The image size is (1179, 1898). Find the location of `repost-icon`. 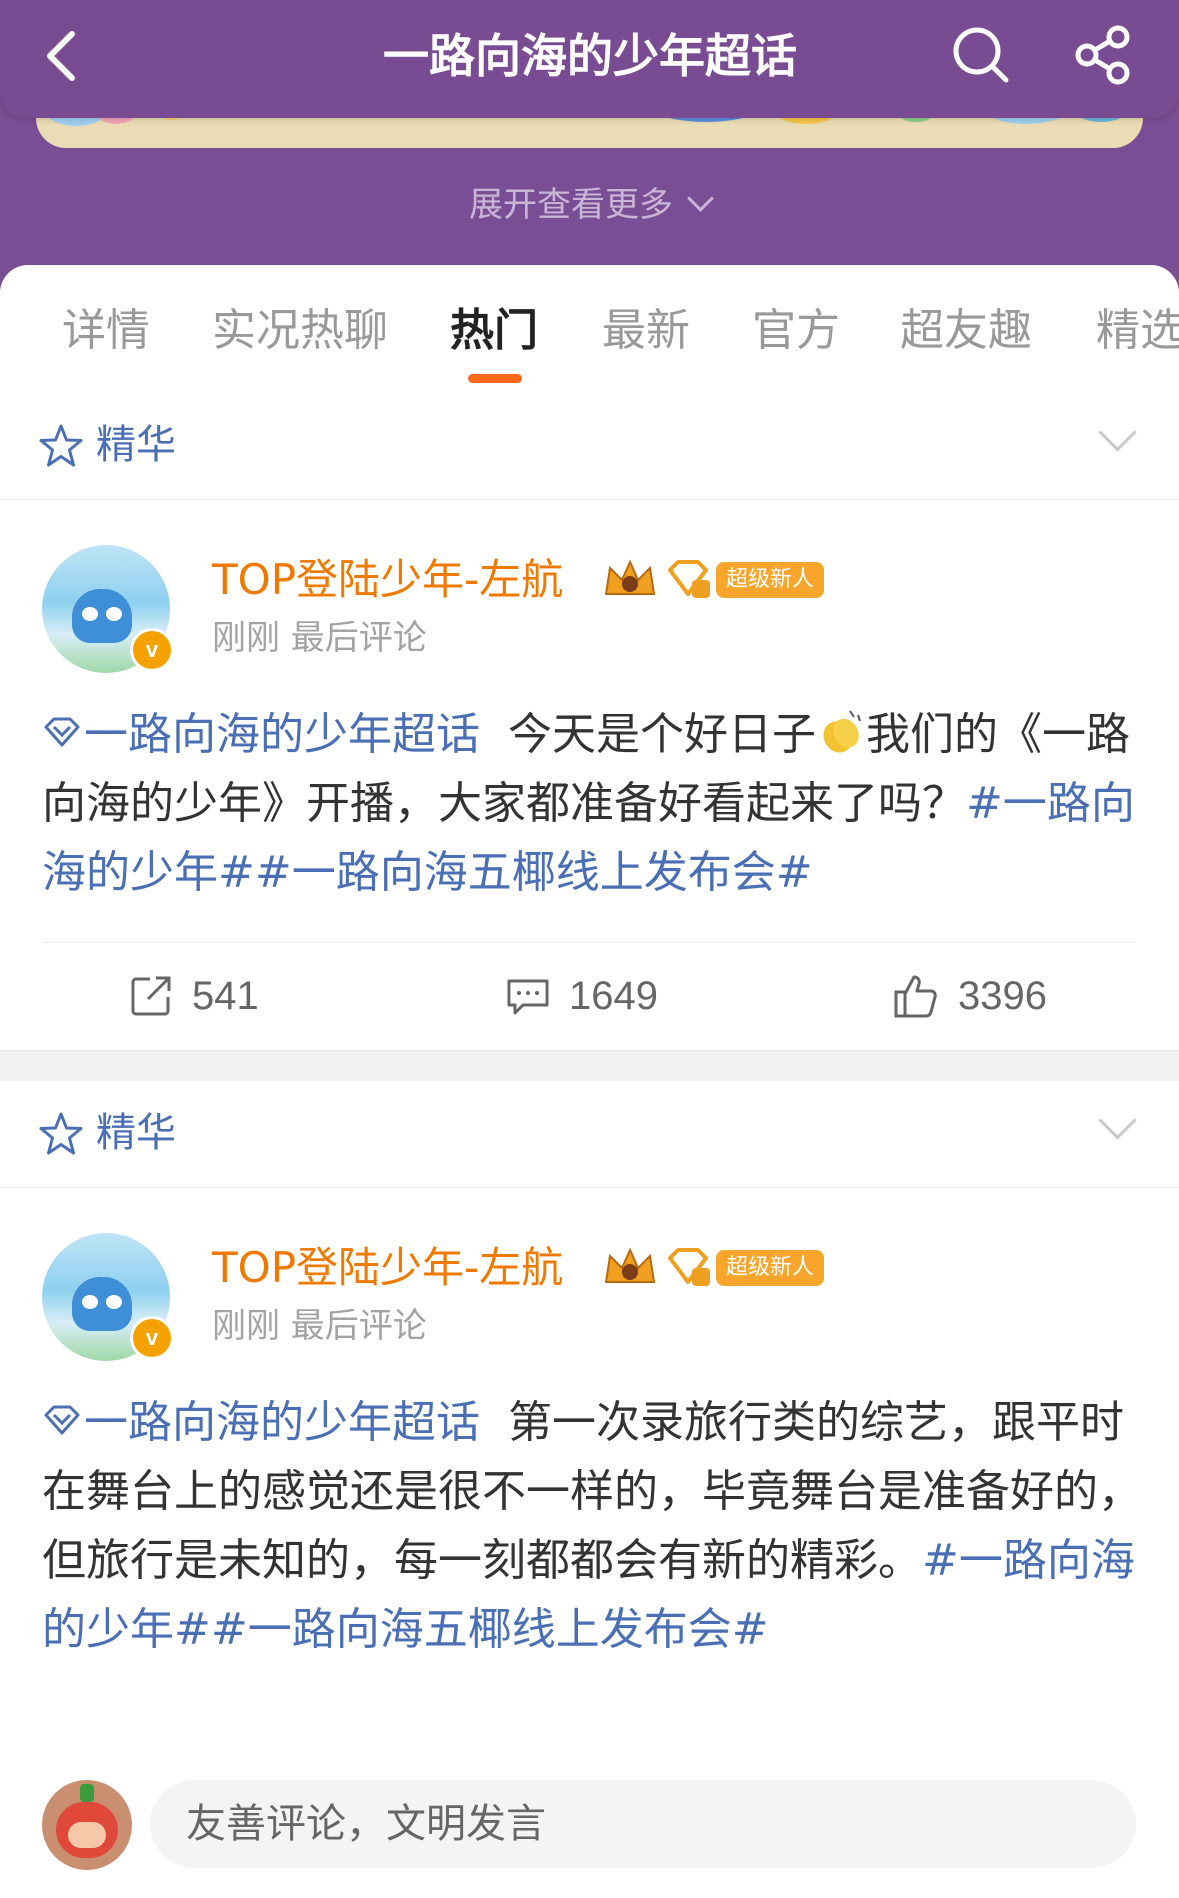

repost-icon is located at coordinates (151, 996).